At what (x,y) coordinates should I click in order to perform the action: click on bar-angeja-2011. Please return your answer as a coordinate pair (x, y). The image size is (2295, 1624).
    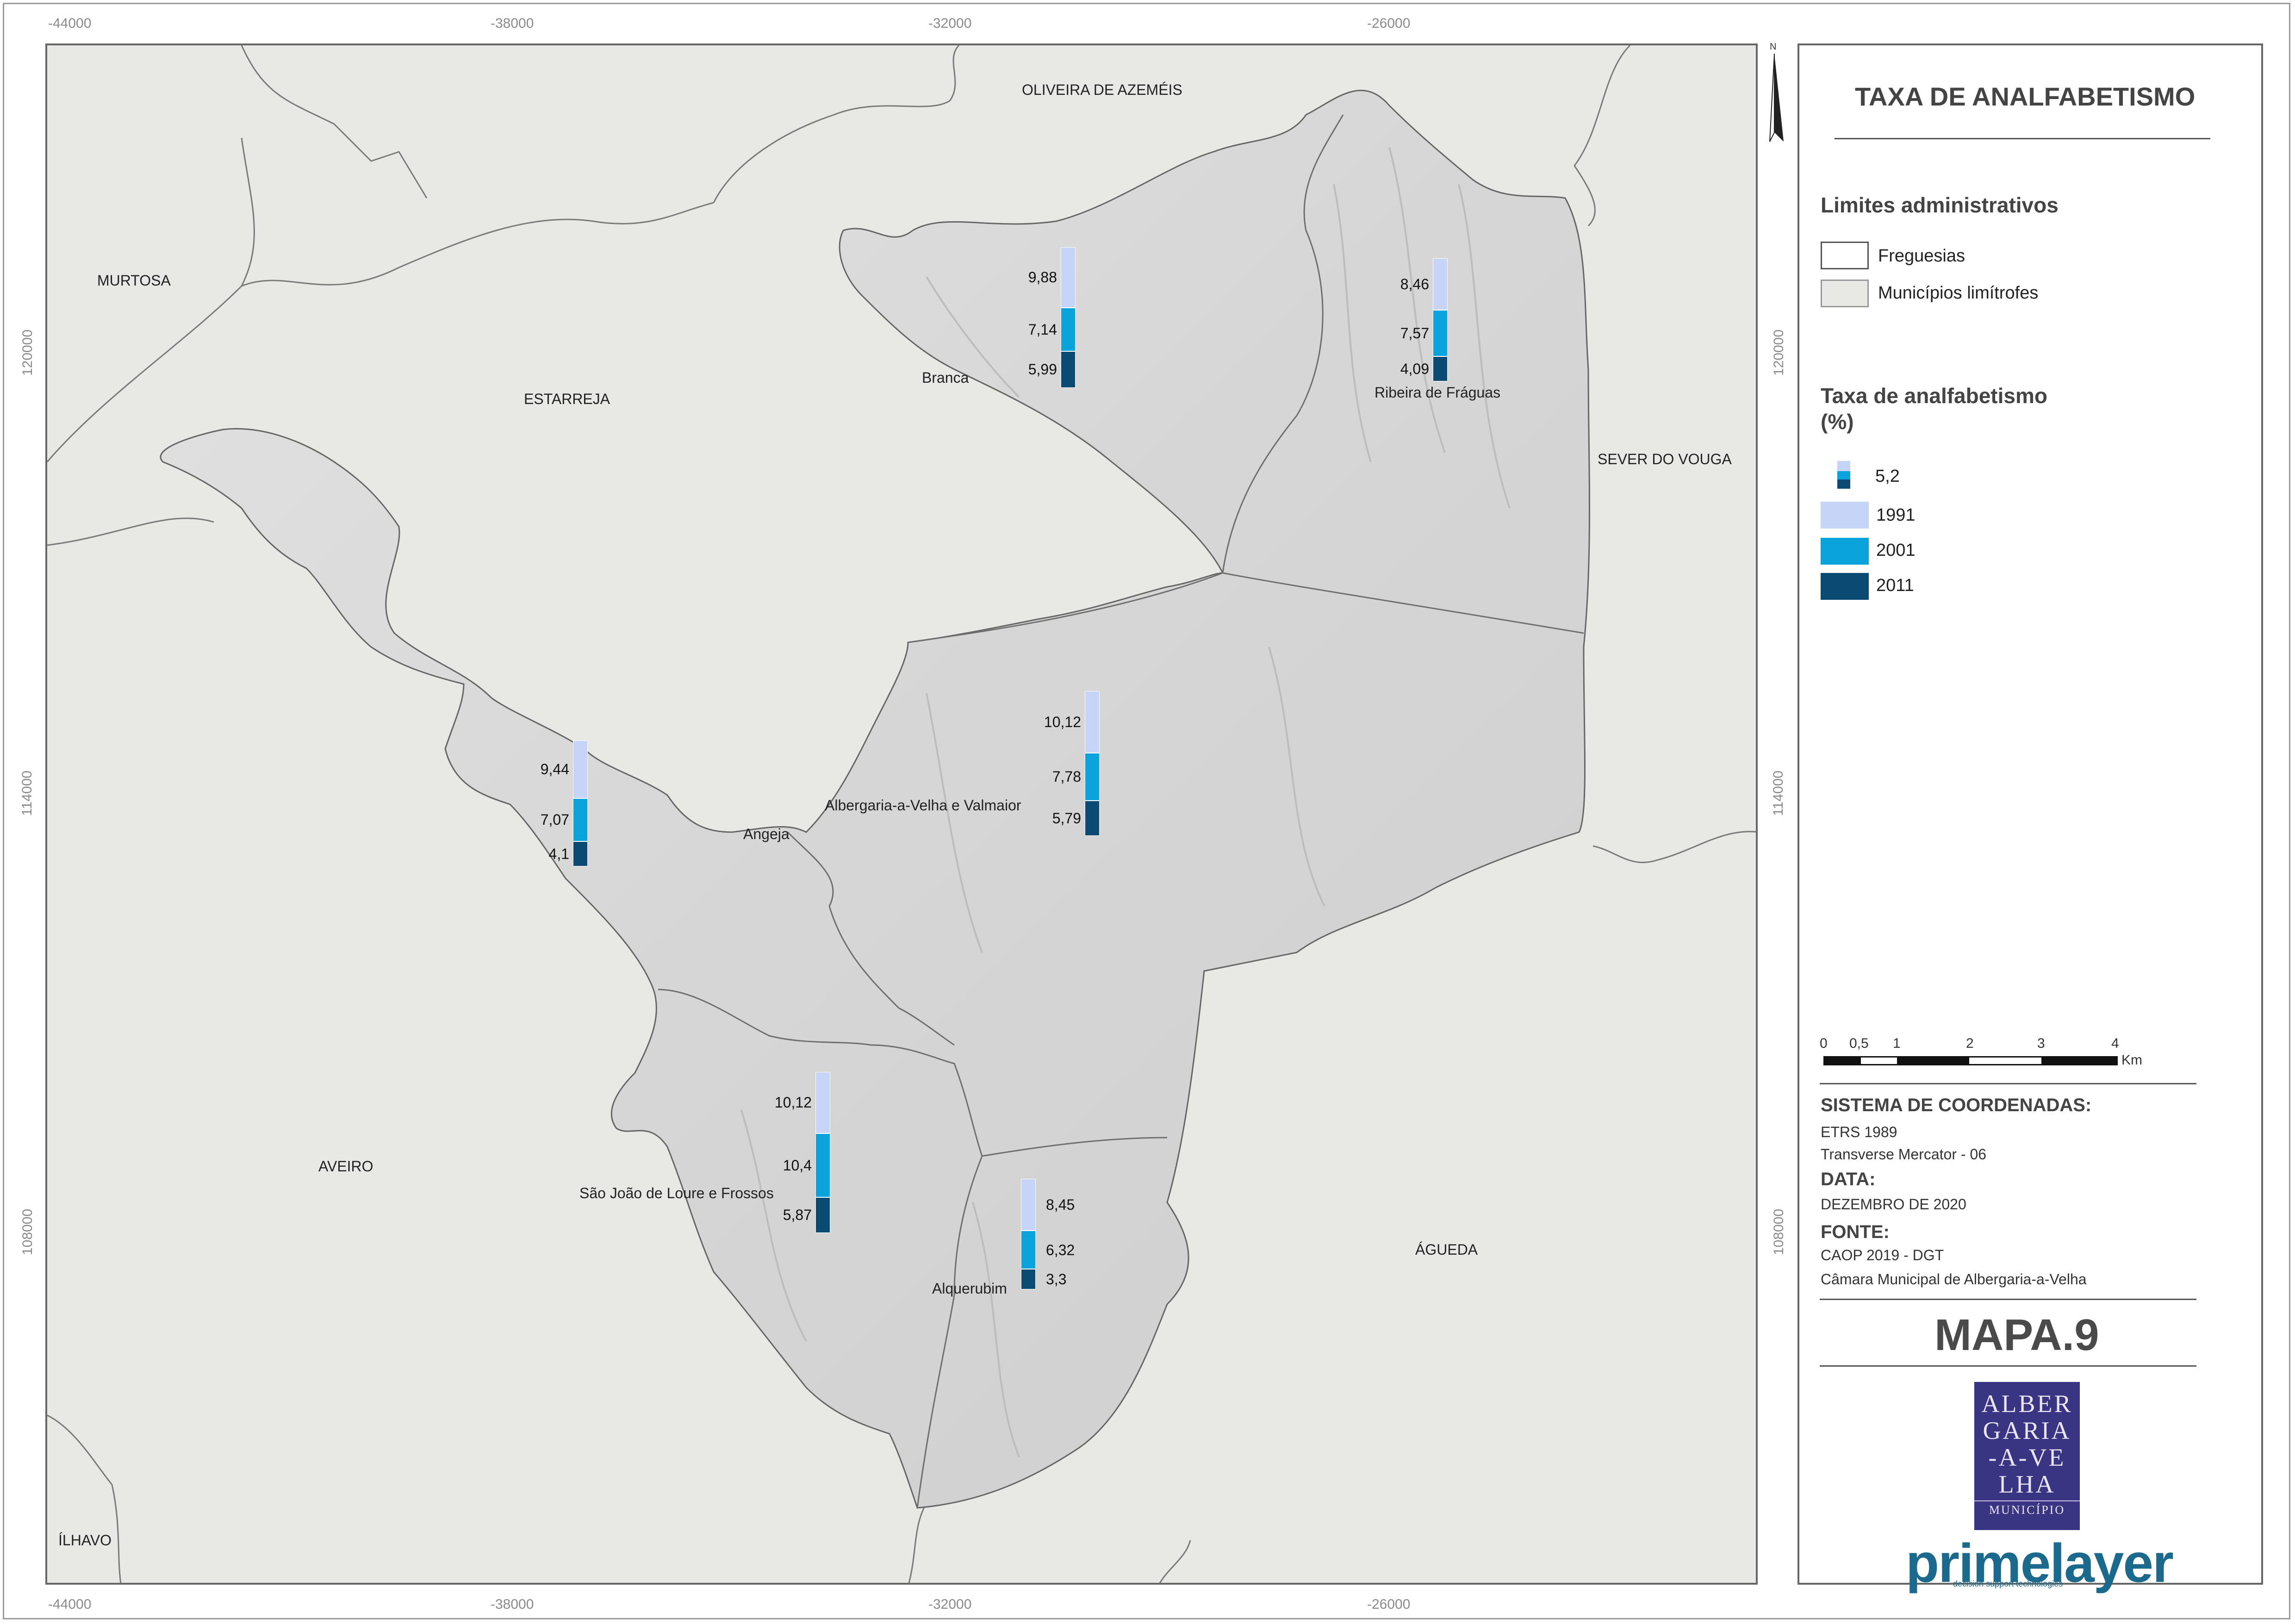
    Looking at the image, I should click on (580, 853).